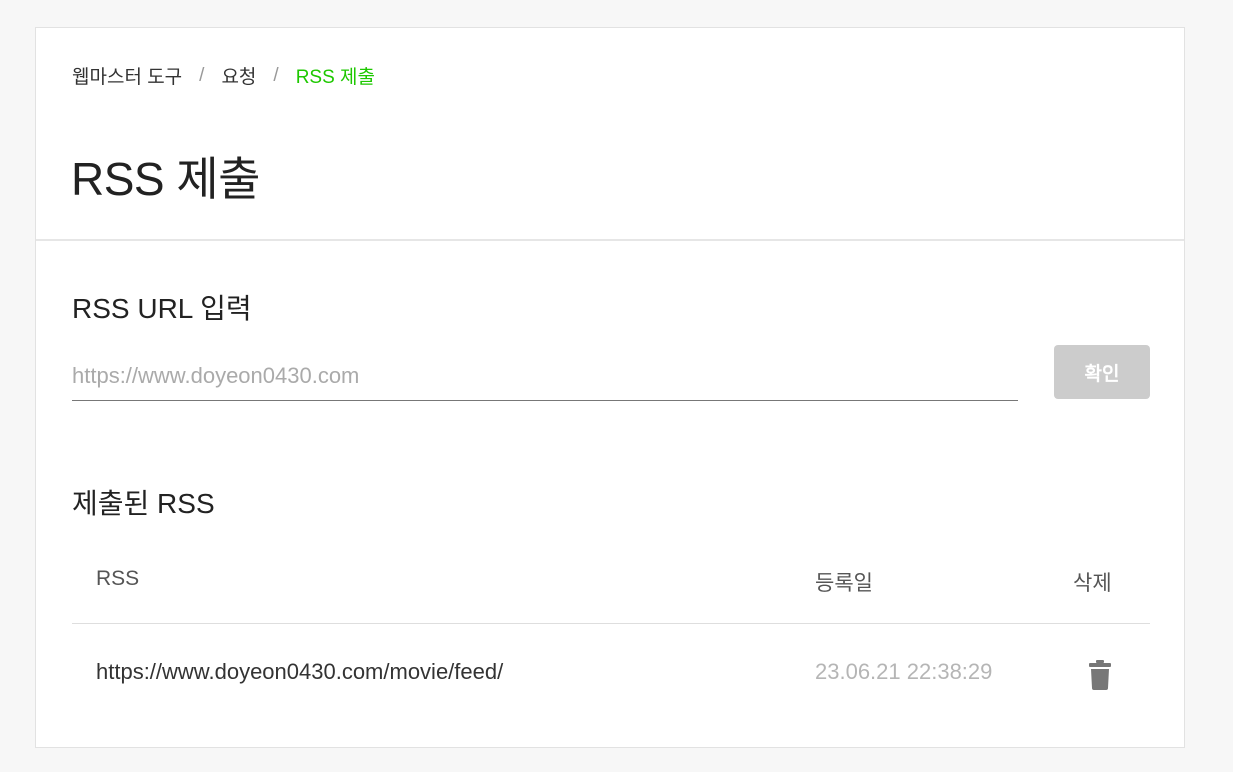 The image size is (1233, 772). Describe the element at coordinates (844, 583) in the screenshot. I see `column-header-date: 등록일` at that location.